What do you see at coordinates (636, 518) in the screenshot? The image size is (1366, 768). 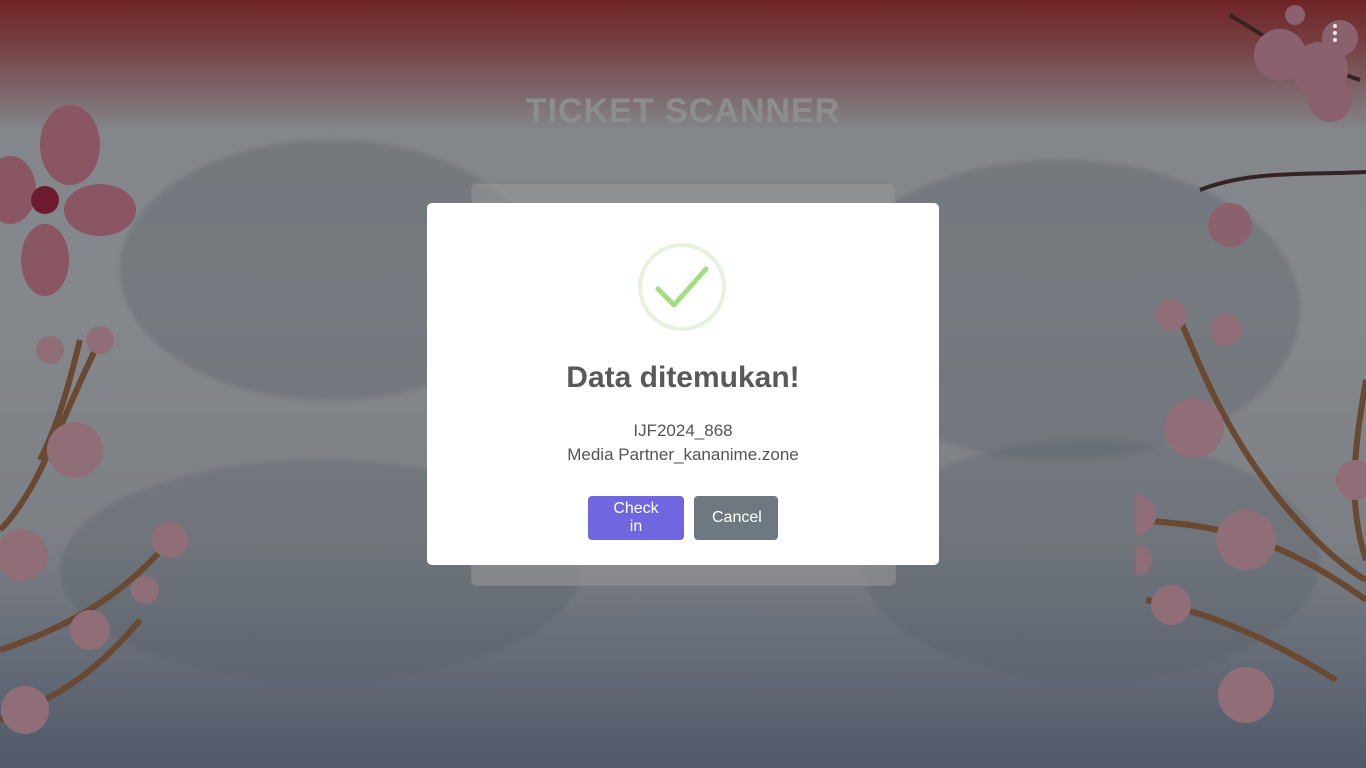 I see `check-in-button: Check in` at bounding box center [636, 518].